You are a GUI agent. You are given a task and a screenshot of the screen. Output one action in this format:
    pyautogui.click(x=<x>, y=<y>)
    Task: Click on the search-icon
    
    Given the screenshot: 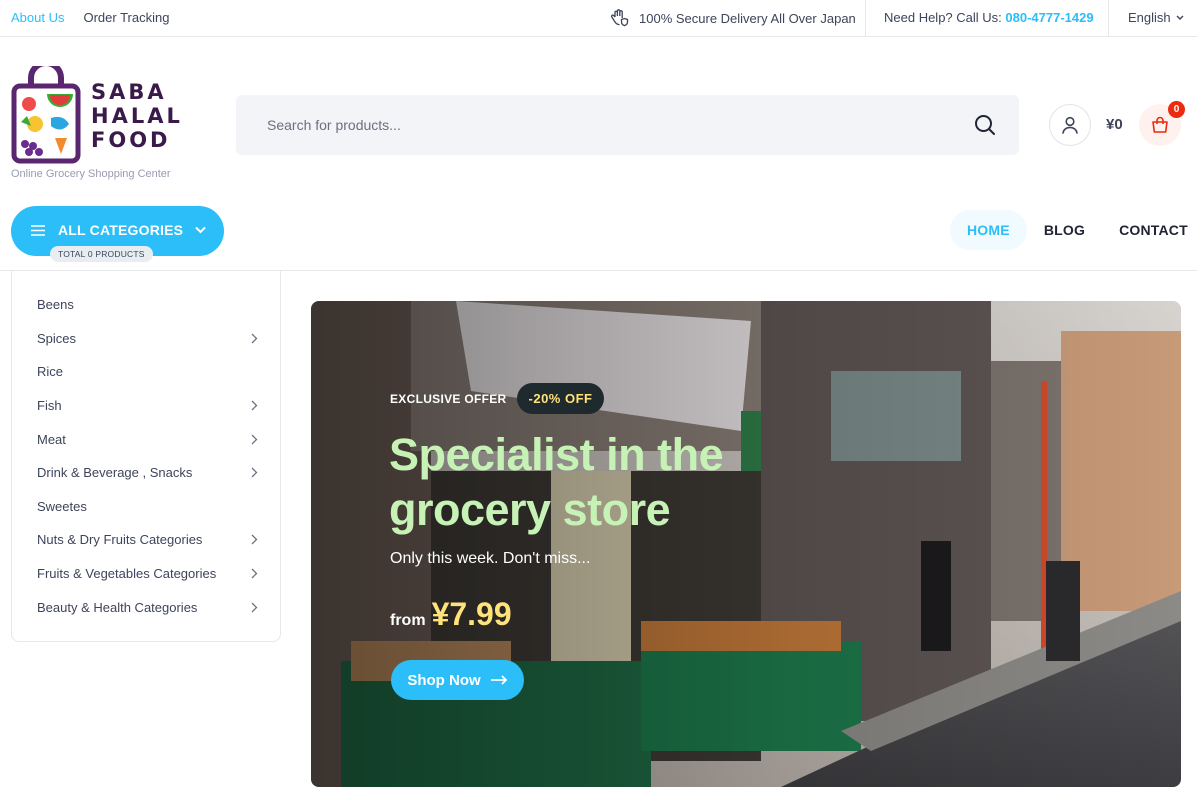 What is the action you would take?
    pyautogui.click(x=985, y=125)
    